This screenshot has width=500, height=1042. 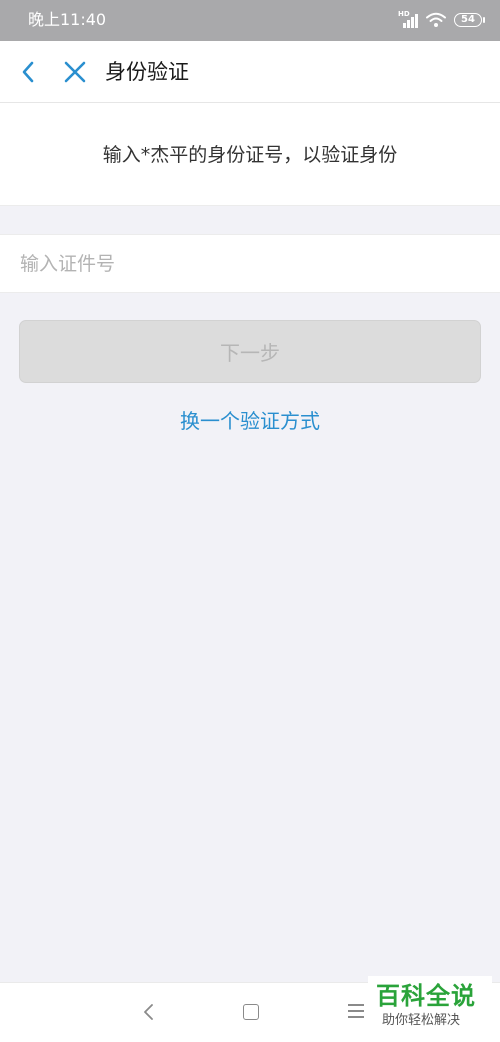 I want to click on page-title: 身份验证, so click(x=147, y=72).